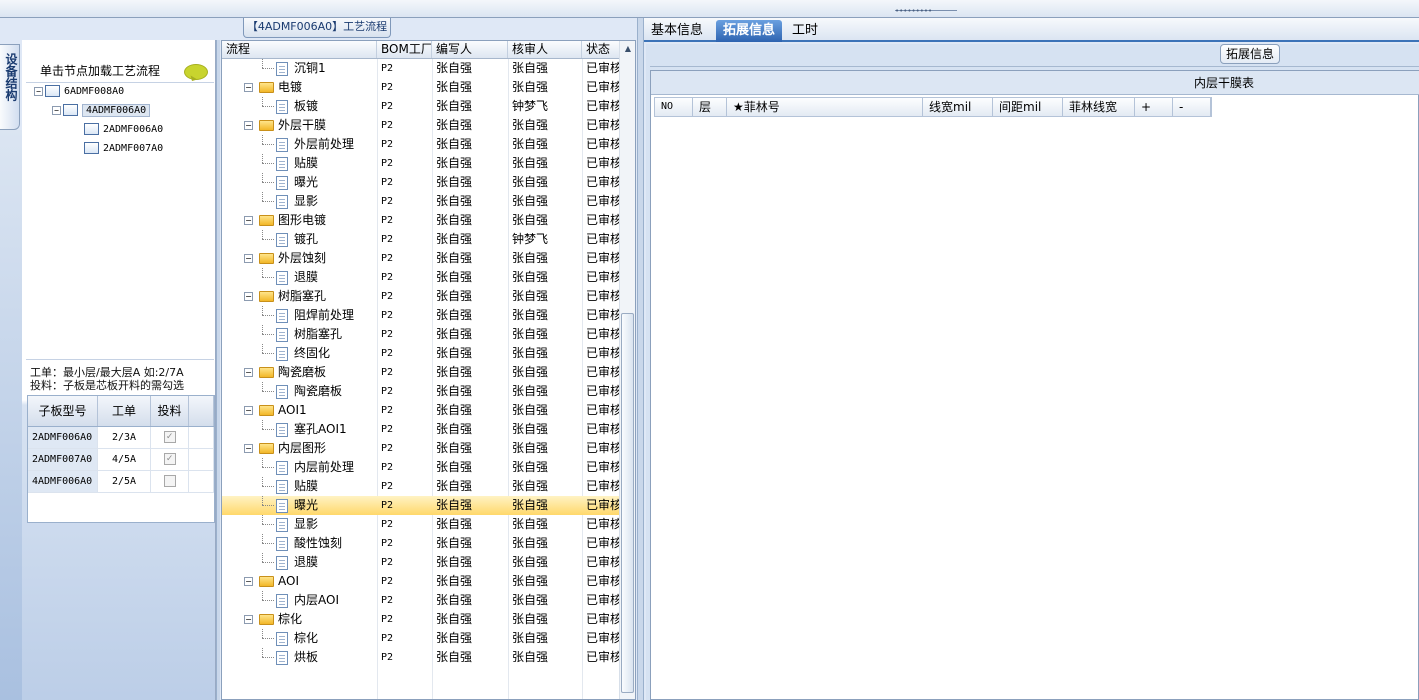 This screenshot has width=1419, height=700. I want to click on add-column-header: +, so click(1154, 107).